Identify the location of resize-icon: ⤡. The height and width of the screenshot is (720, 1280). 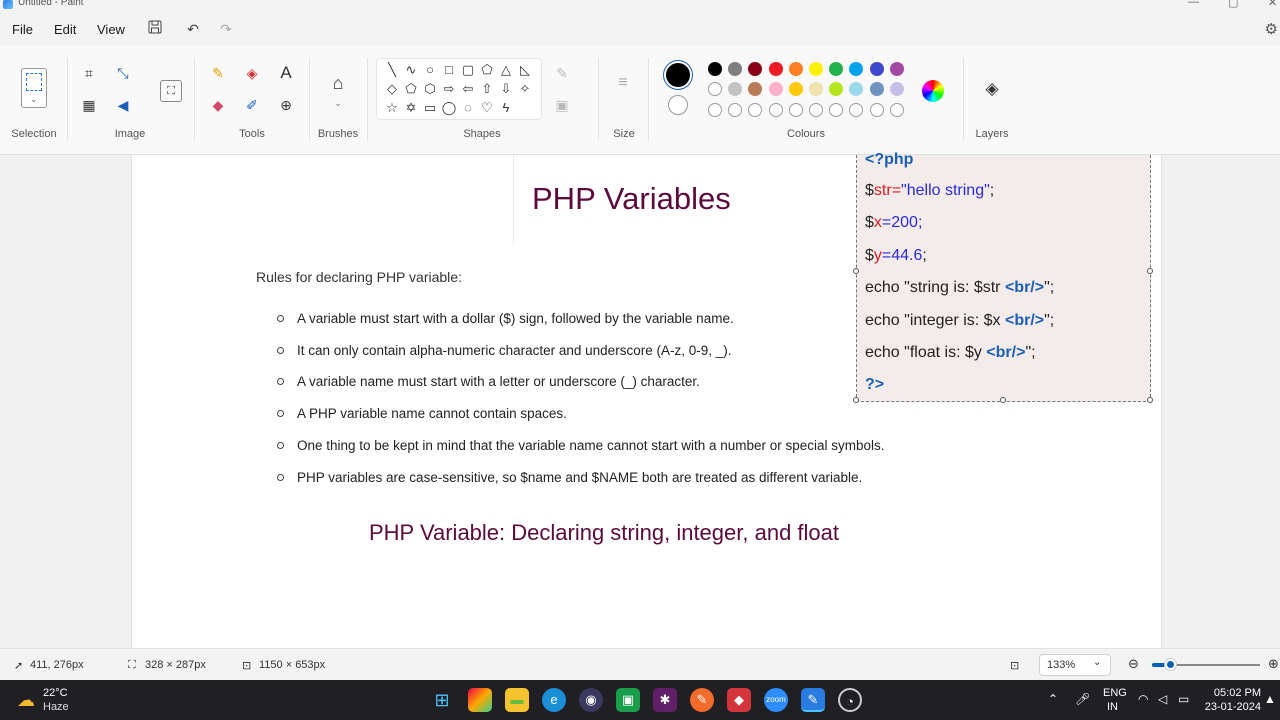
(123, 73).